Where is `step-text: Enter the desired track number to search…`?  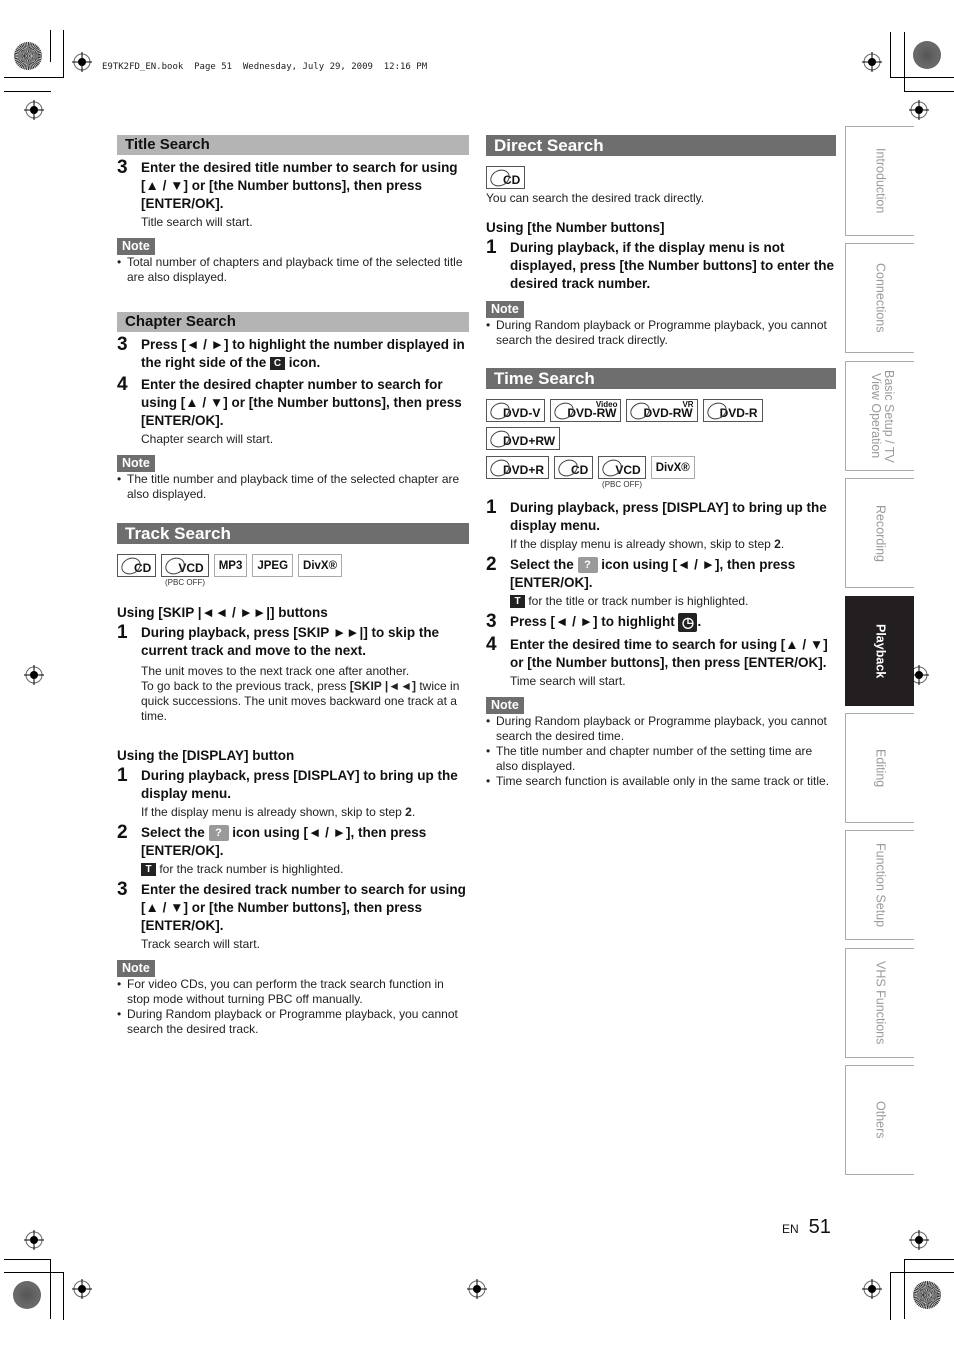 step-text: Enter the desired track number to search… is located at coordinates (303, 907).